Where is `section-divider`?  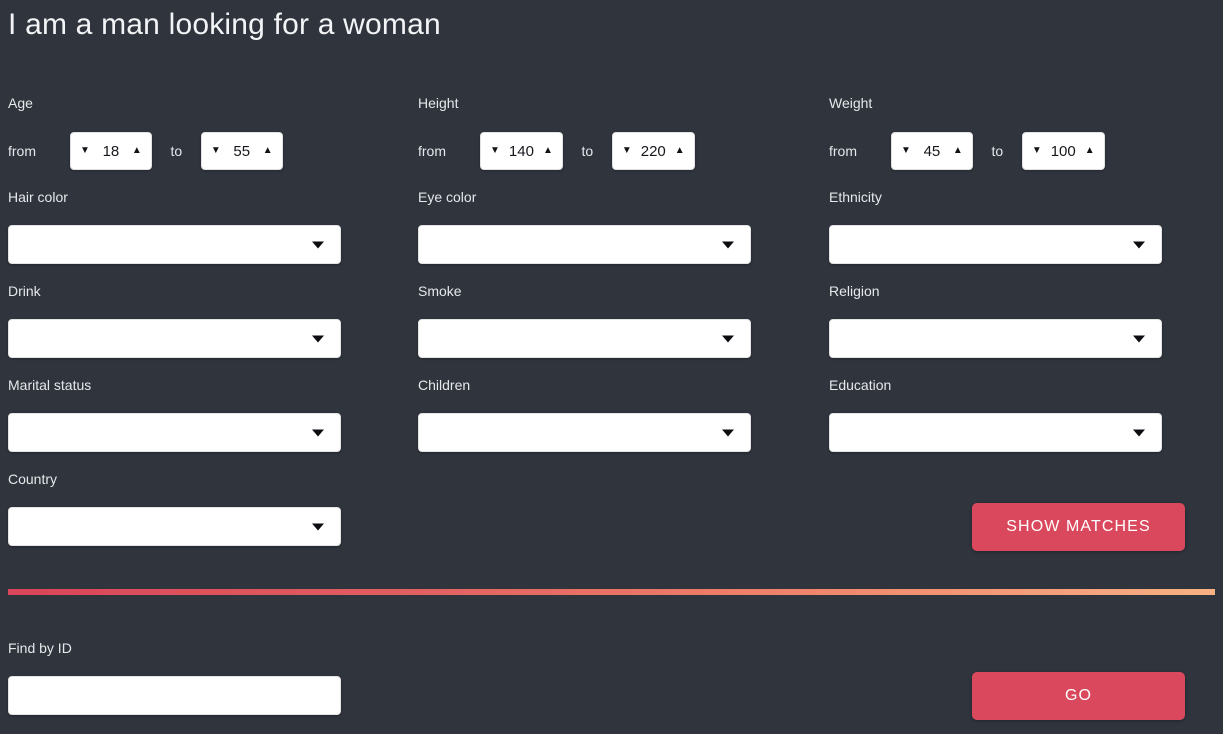
section-divider is located at coordinates (611, 592).